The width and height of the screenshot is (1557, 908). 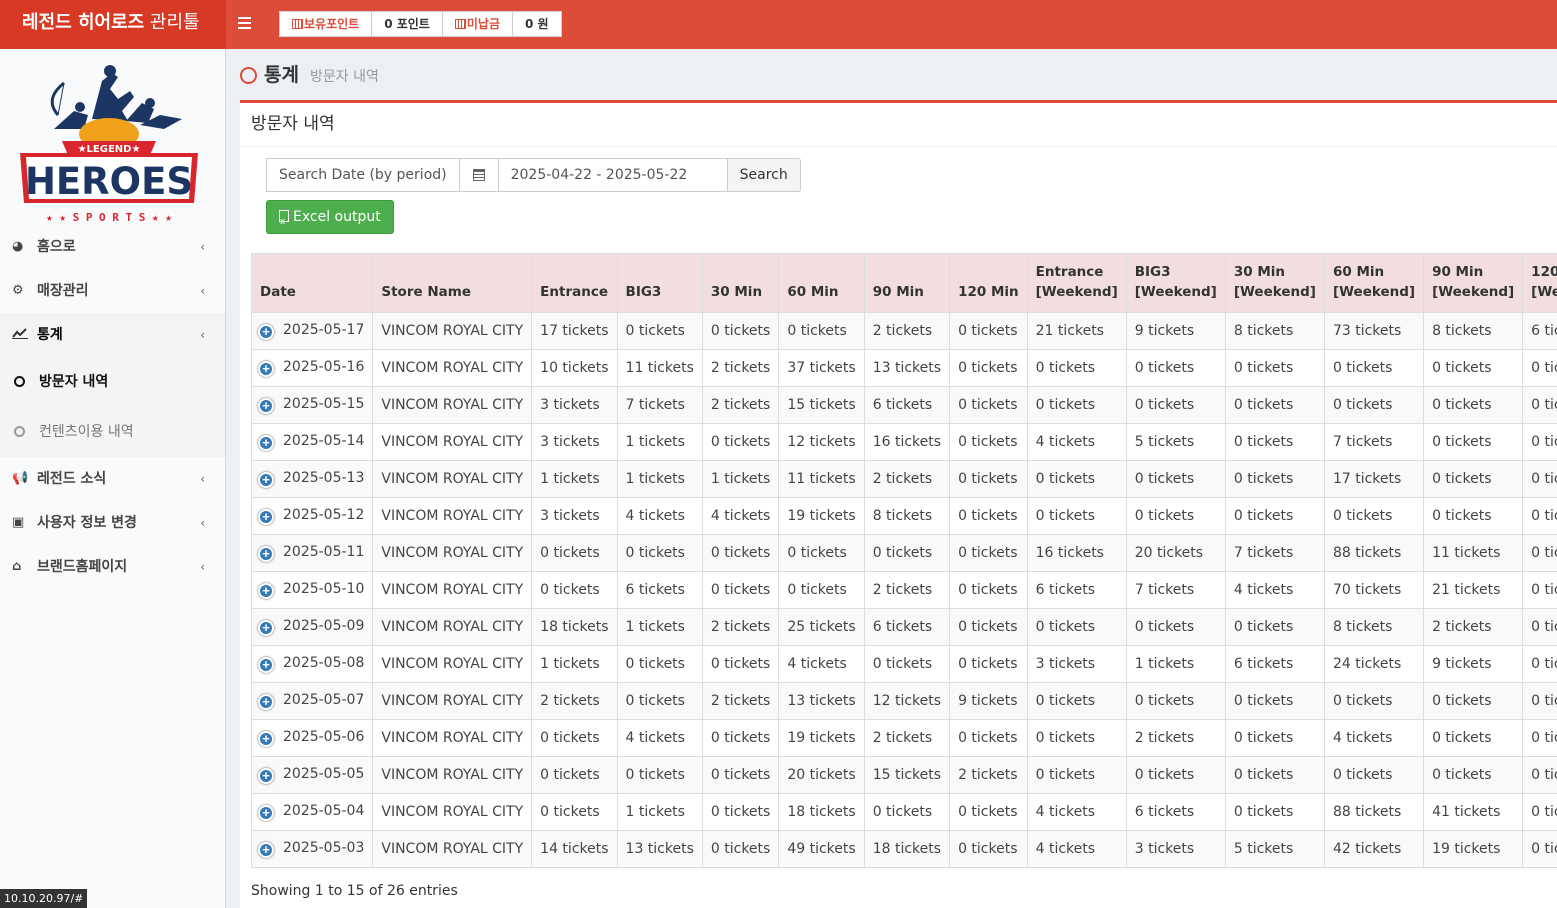 What do you see at coordinates (1473, 283) in the screenshot?
I see `column-header: 90 Min [Weekend]` at bounding box center [1473, 283].